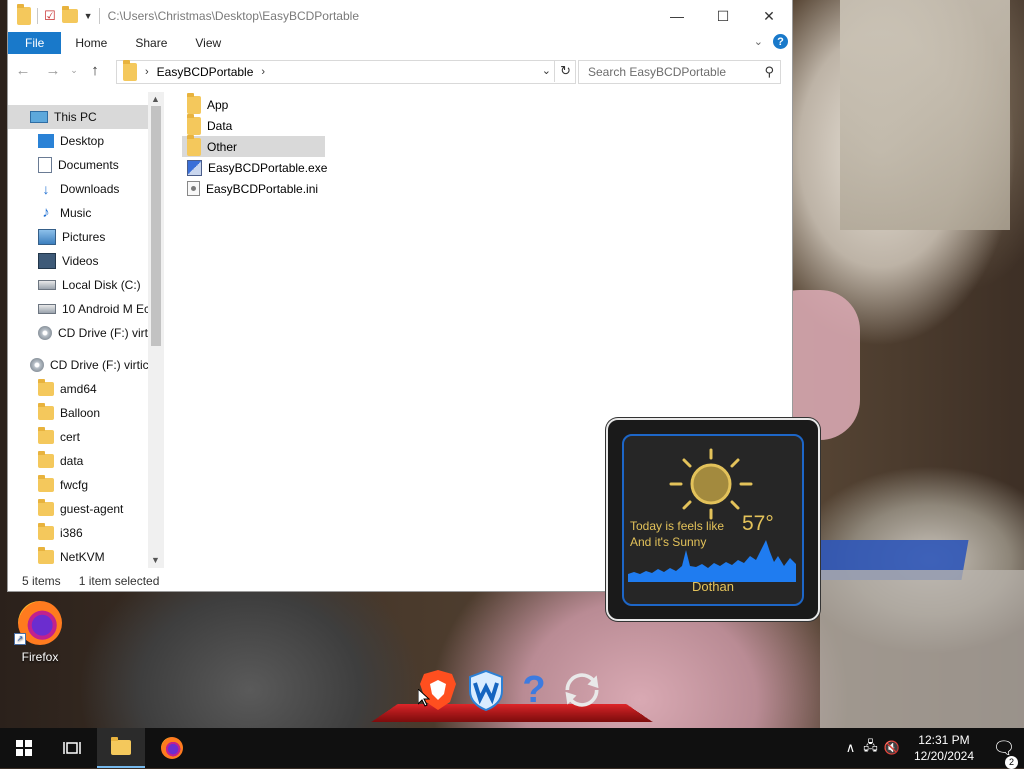 The image size is (1024, 769). I want to click on close-button: ✕, so click(769, 16).